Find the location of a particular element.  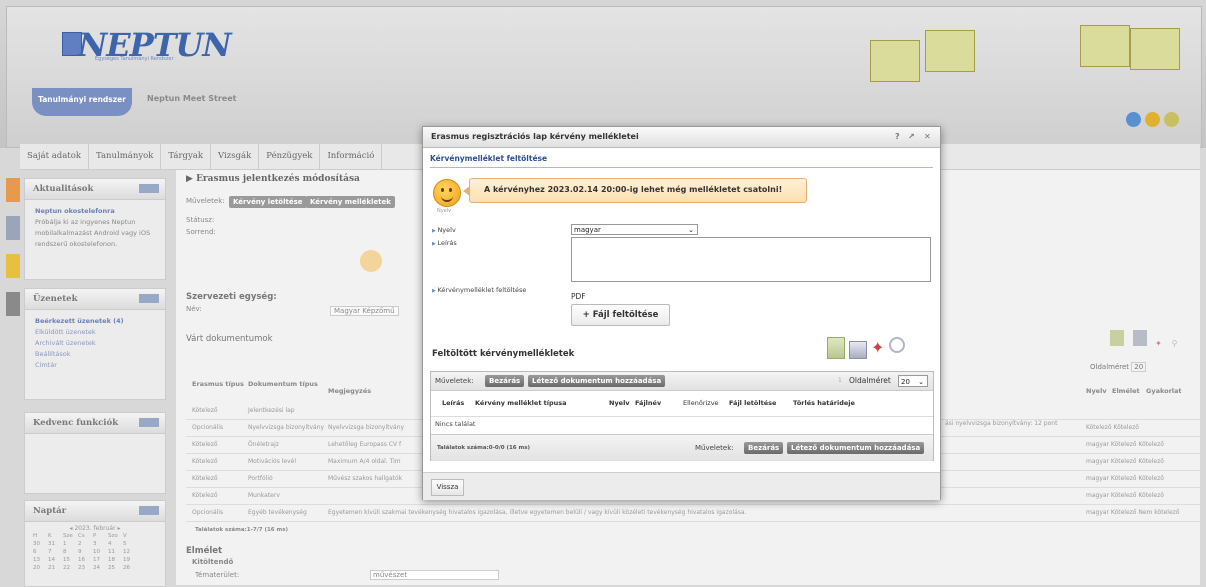

directory-link: Címtár is located at coordinates (95, 365).